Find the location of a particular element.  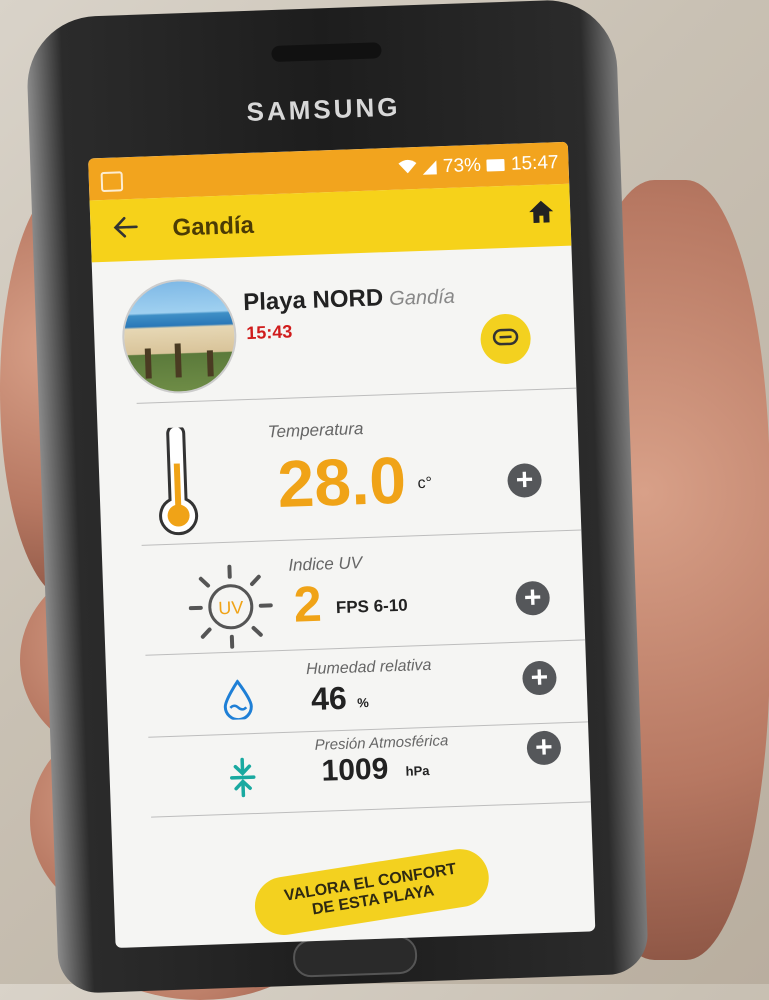

clock: 15:47 is located at coordinates (535, 164).